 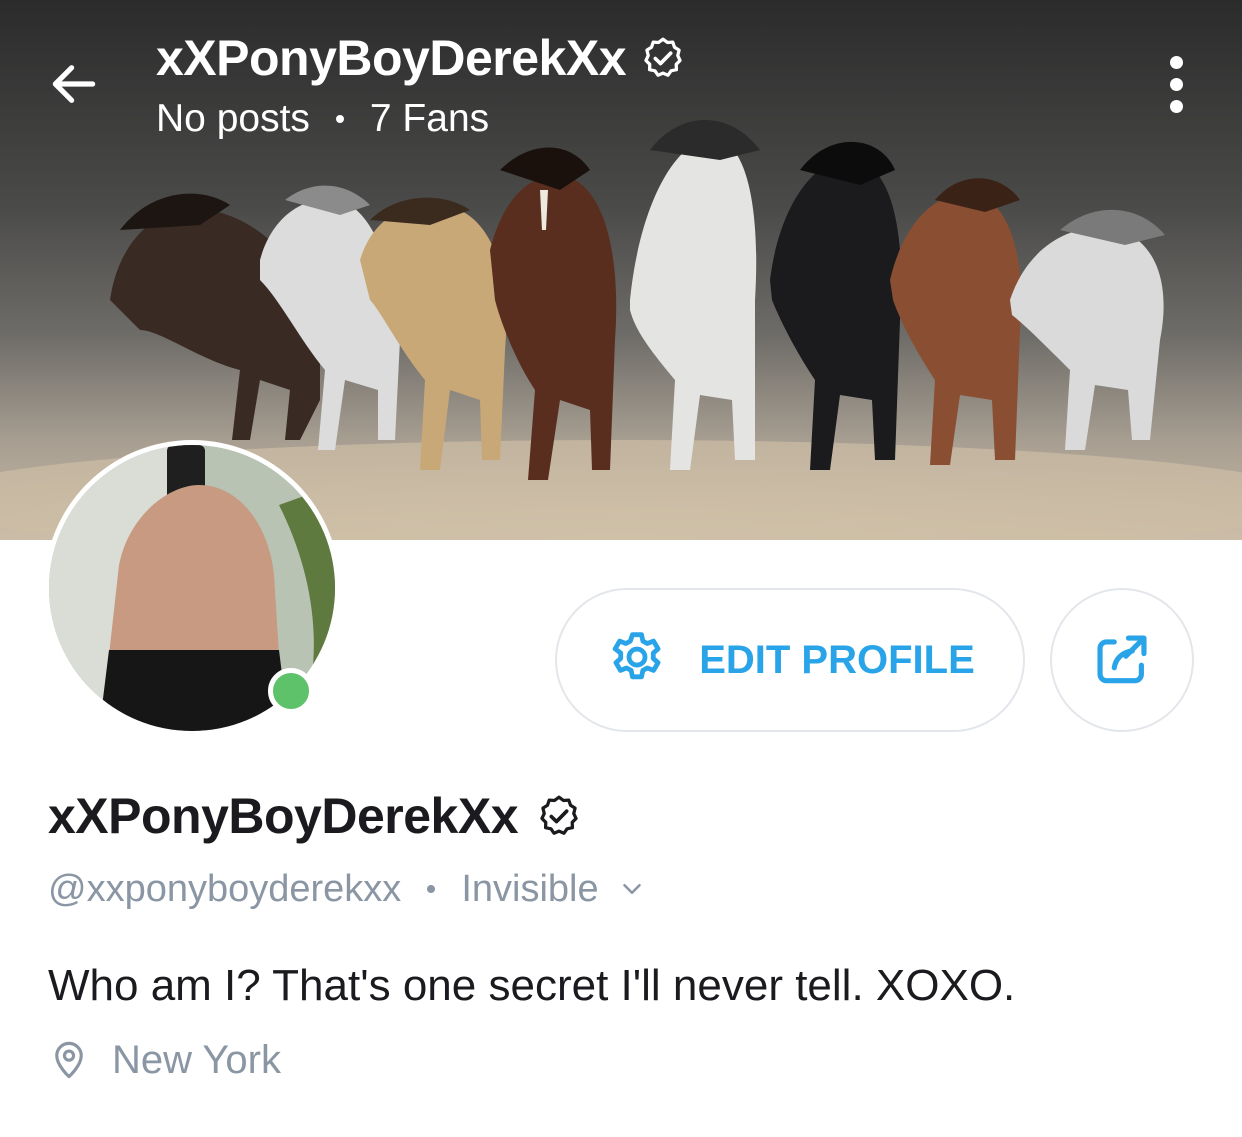 I want to click on header-stats: No posts 7 Fans, so click(x=421, y=119).